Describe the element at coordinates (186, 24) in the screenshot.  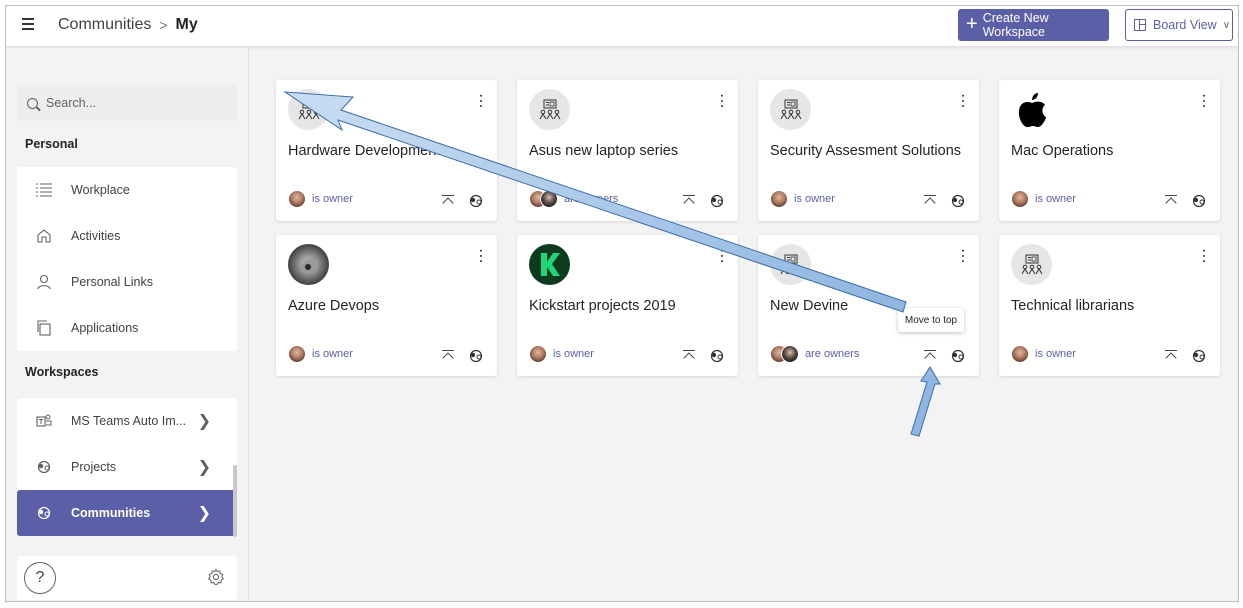
I see `breadcrumb-current: My` at that location.